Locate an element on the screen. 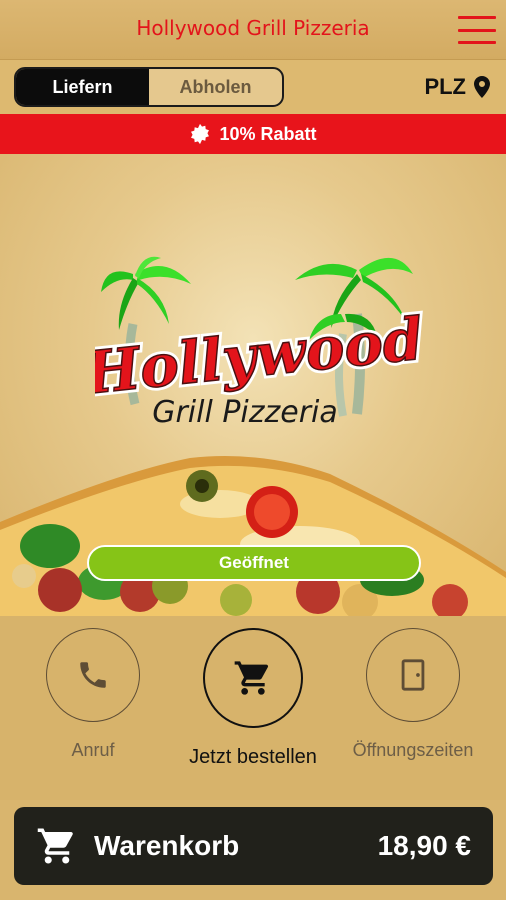 This screenshot has height=900, width=506. hamburger-menu-icon is located at coordinates (477, 30).